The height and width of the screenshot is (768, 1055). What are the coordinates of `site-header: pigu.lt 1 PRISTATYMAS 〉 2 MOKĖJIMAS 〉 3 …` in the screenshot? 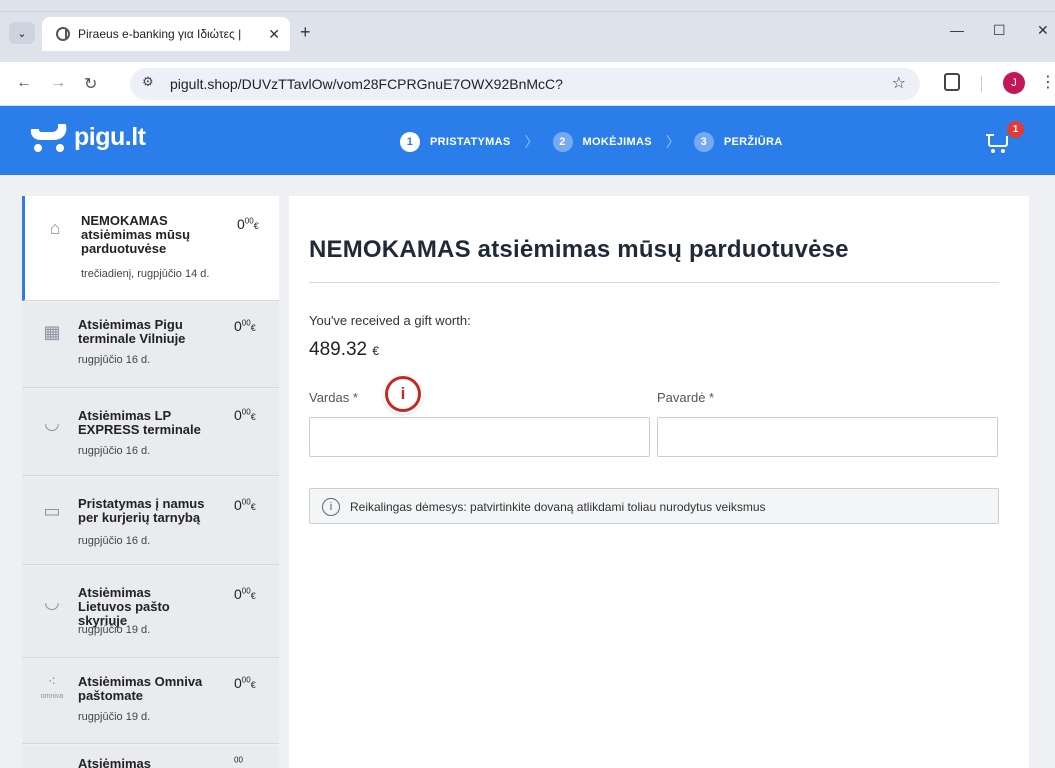 It's located at (527, 140).